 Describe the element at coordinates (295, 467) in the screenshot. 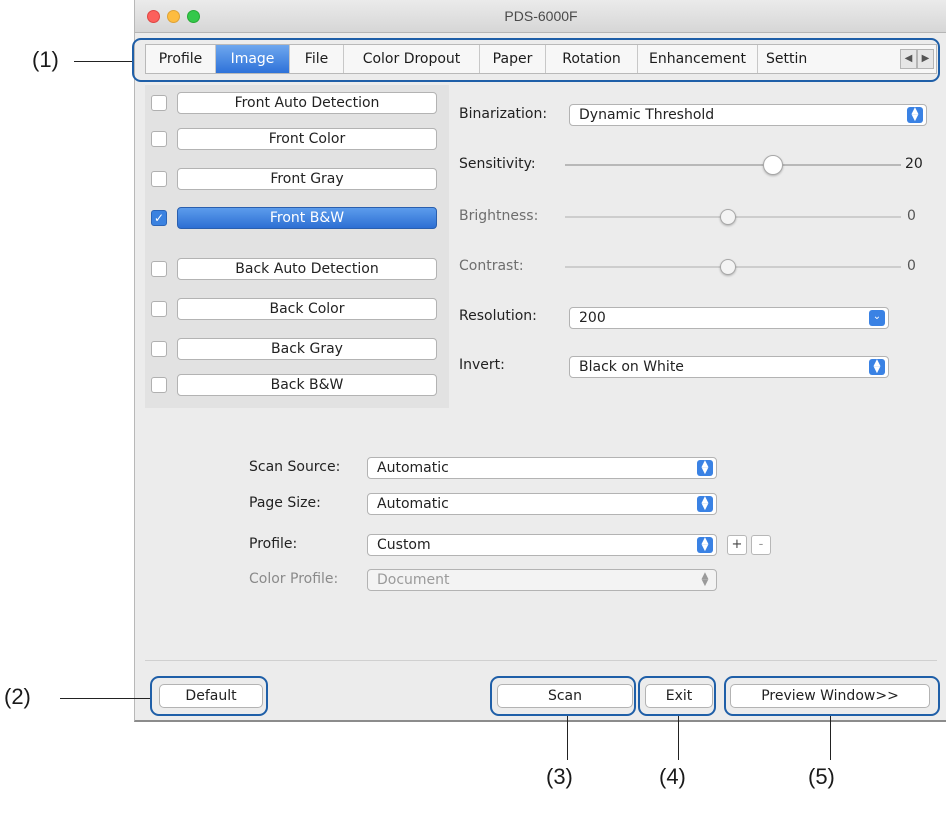

I see `scan-source-label: Scan Source:` at that location.